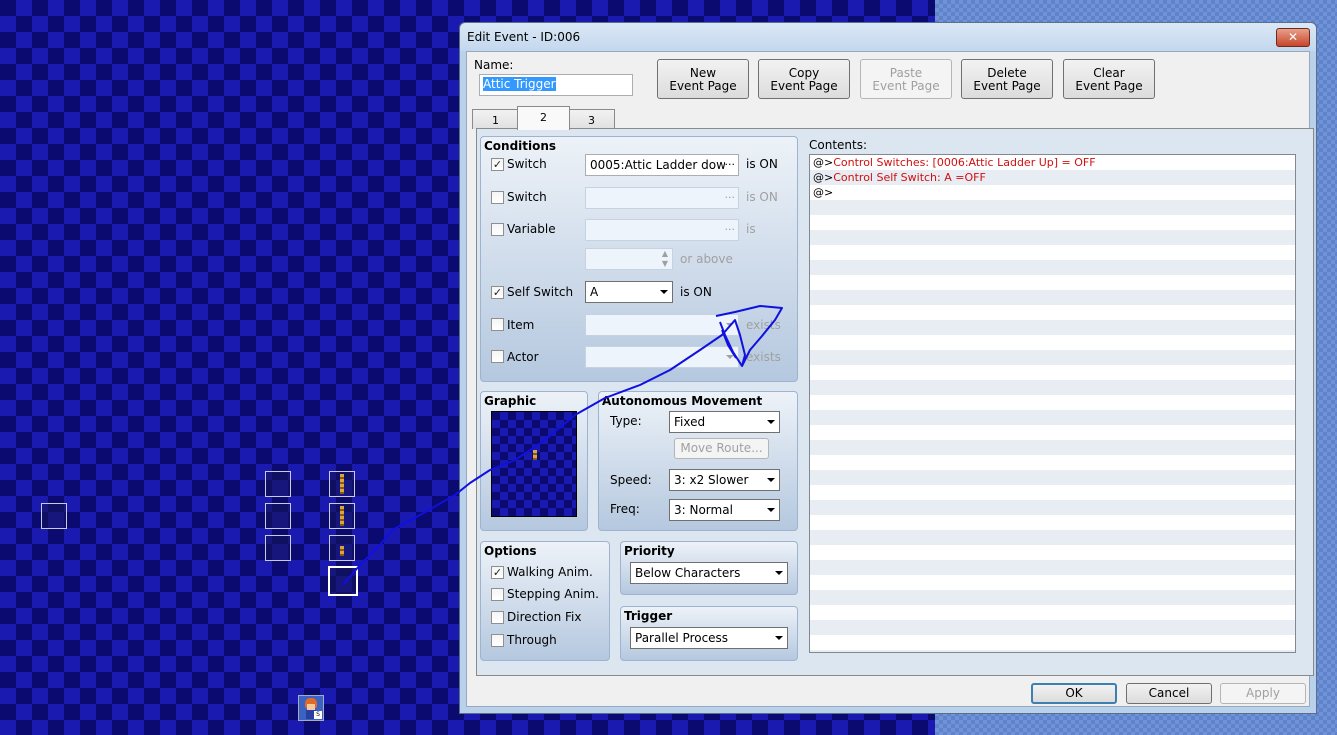  I want to click on cancel-button: Cancel, so click(1169, 693).